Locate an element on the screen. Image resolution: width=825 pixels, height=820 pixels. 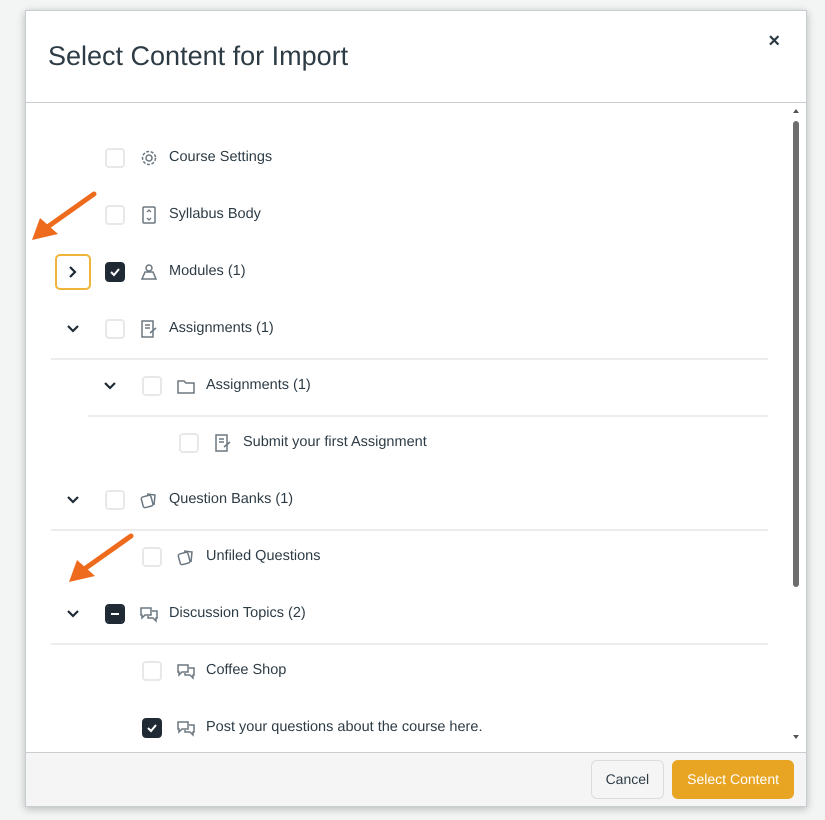
item-label: Discussion Topics (2) is located at coordinates (237, 614).